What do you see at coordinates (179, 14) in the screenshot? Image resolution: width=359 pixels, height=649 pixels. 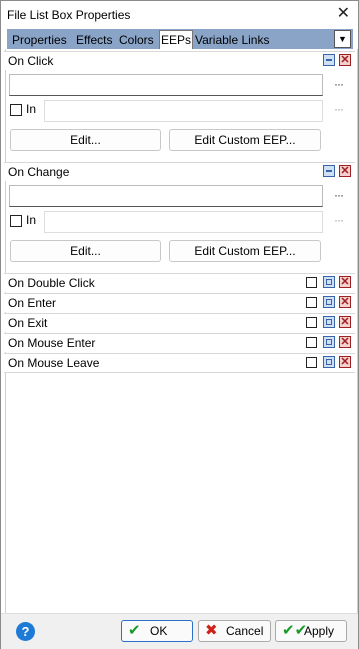 I see `title-bar: File List Box Properties ✕` at bounding box center [179, 14].